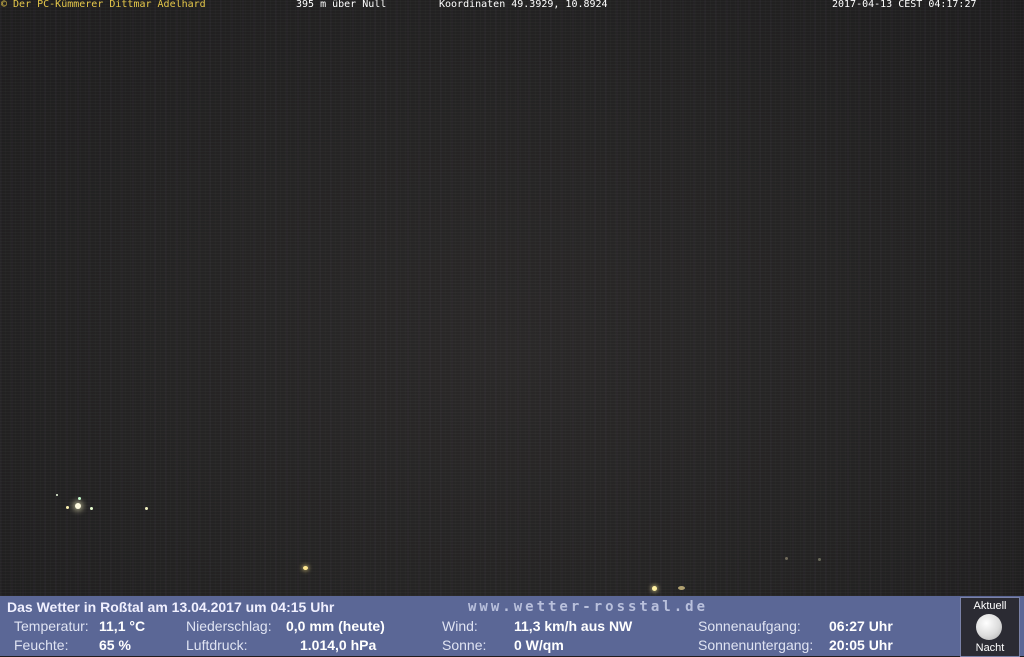  What do you see at coordinates (122, 626) in the screenshot?
I see `temperature-value: 11,1 °C` at bounding box center [122, 626].